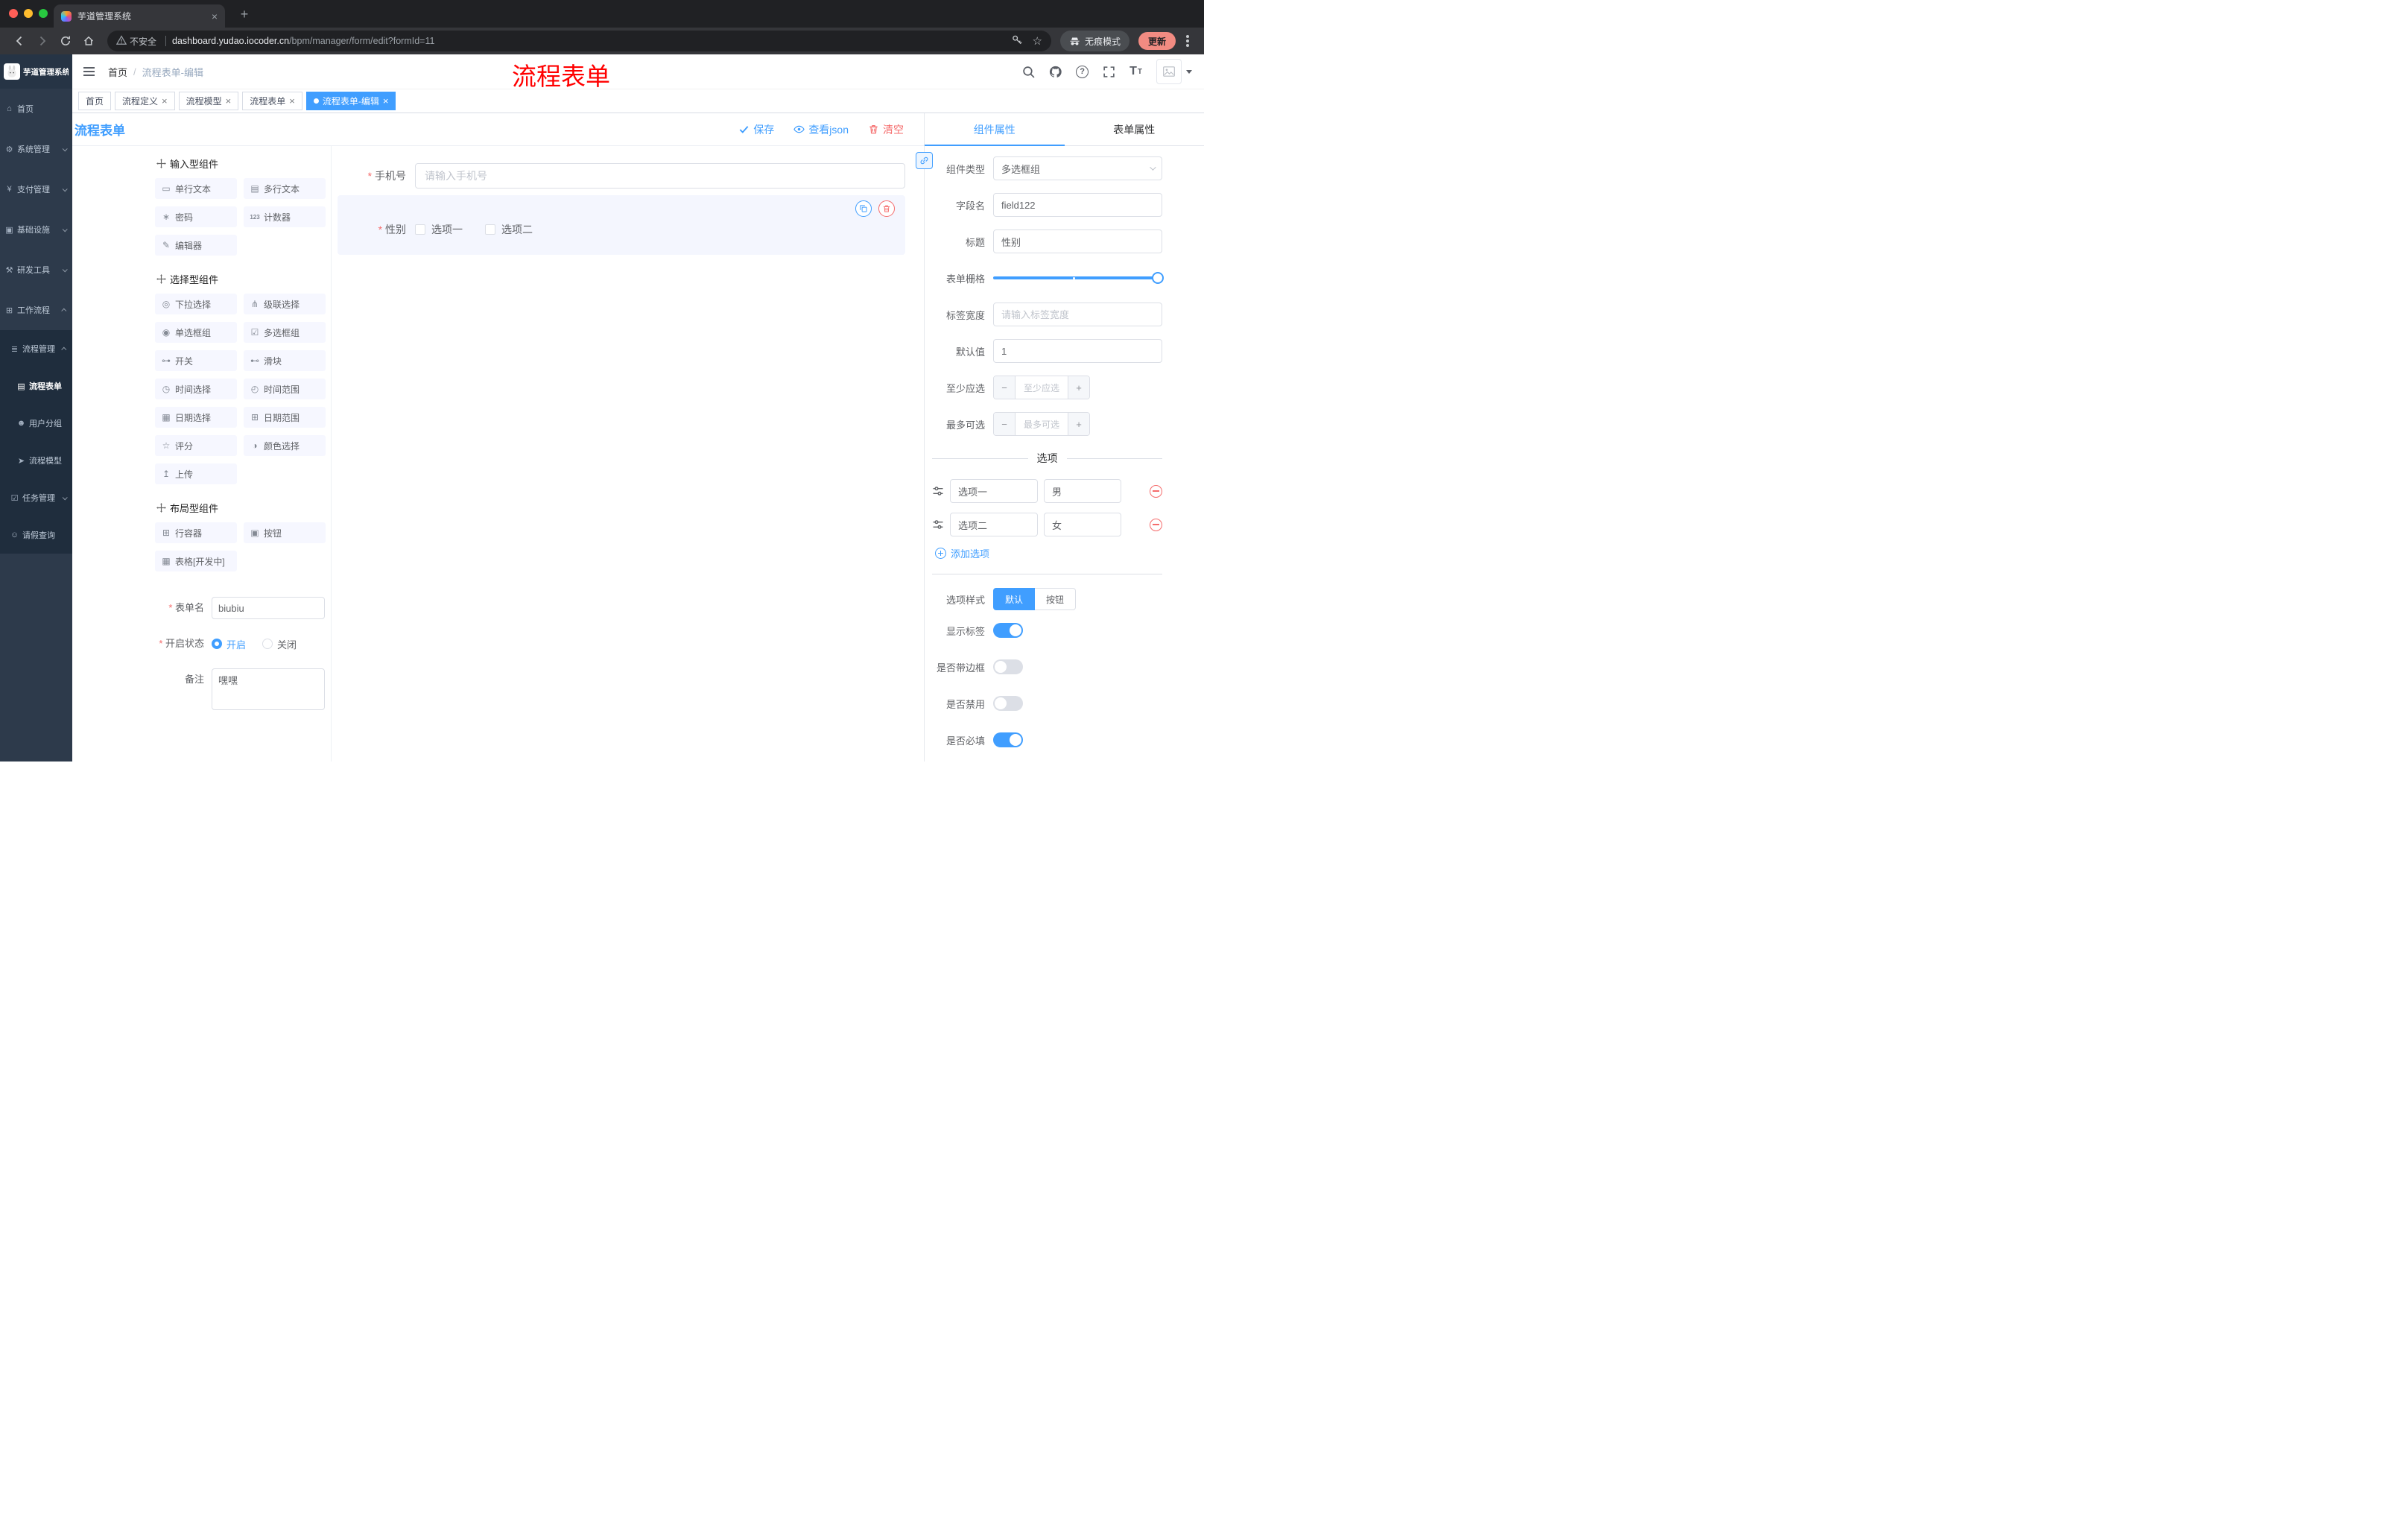 This screenshot has width=2408, height=1523. Describe the element at coordinates (196, 445) in the screenshot. I see `palette-item-rate: ☆ 评分` at that location.